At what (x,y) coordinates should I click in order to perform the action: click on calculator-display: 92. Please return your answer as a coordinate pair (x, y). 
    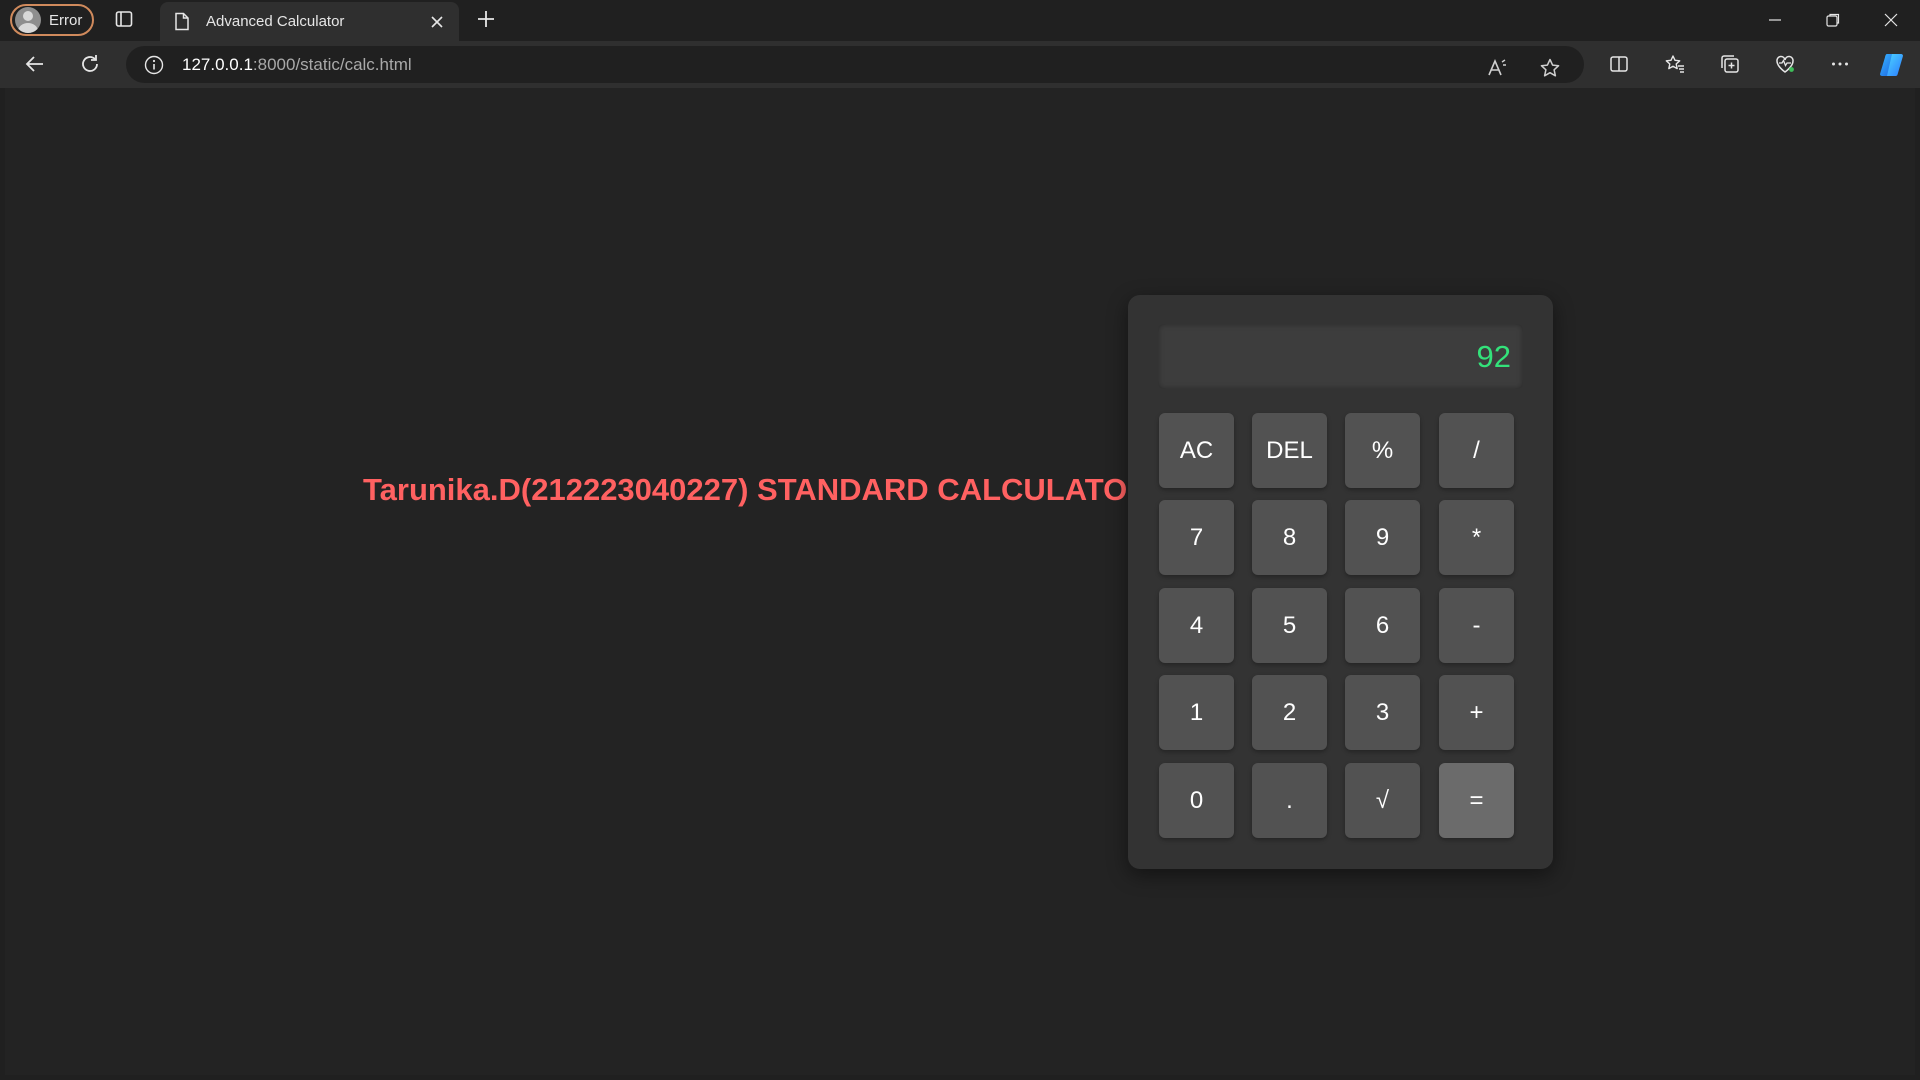
    Looking at the image, I should click on (1340, 356).